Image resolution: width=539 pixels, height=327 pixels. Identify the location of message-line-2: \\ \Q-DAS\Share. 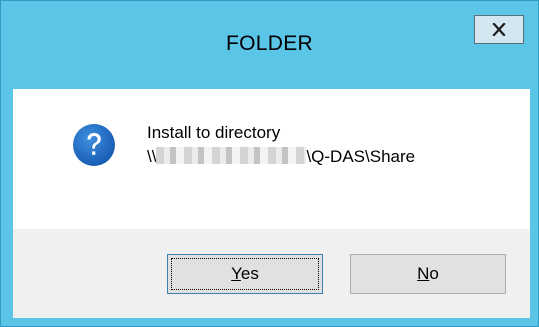
(281, 157).